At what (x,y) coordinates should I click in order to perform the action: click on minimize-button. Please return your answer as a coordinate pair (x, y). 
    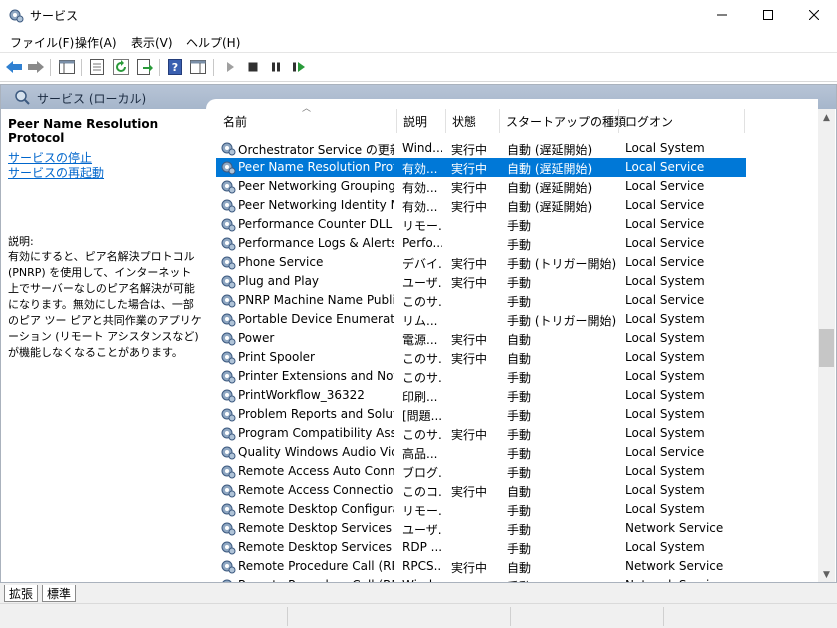
    Looking at the image, I should click on (722, 15).